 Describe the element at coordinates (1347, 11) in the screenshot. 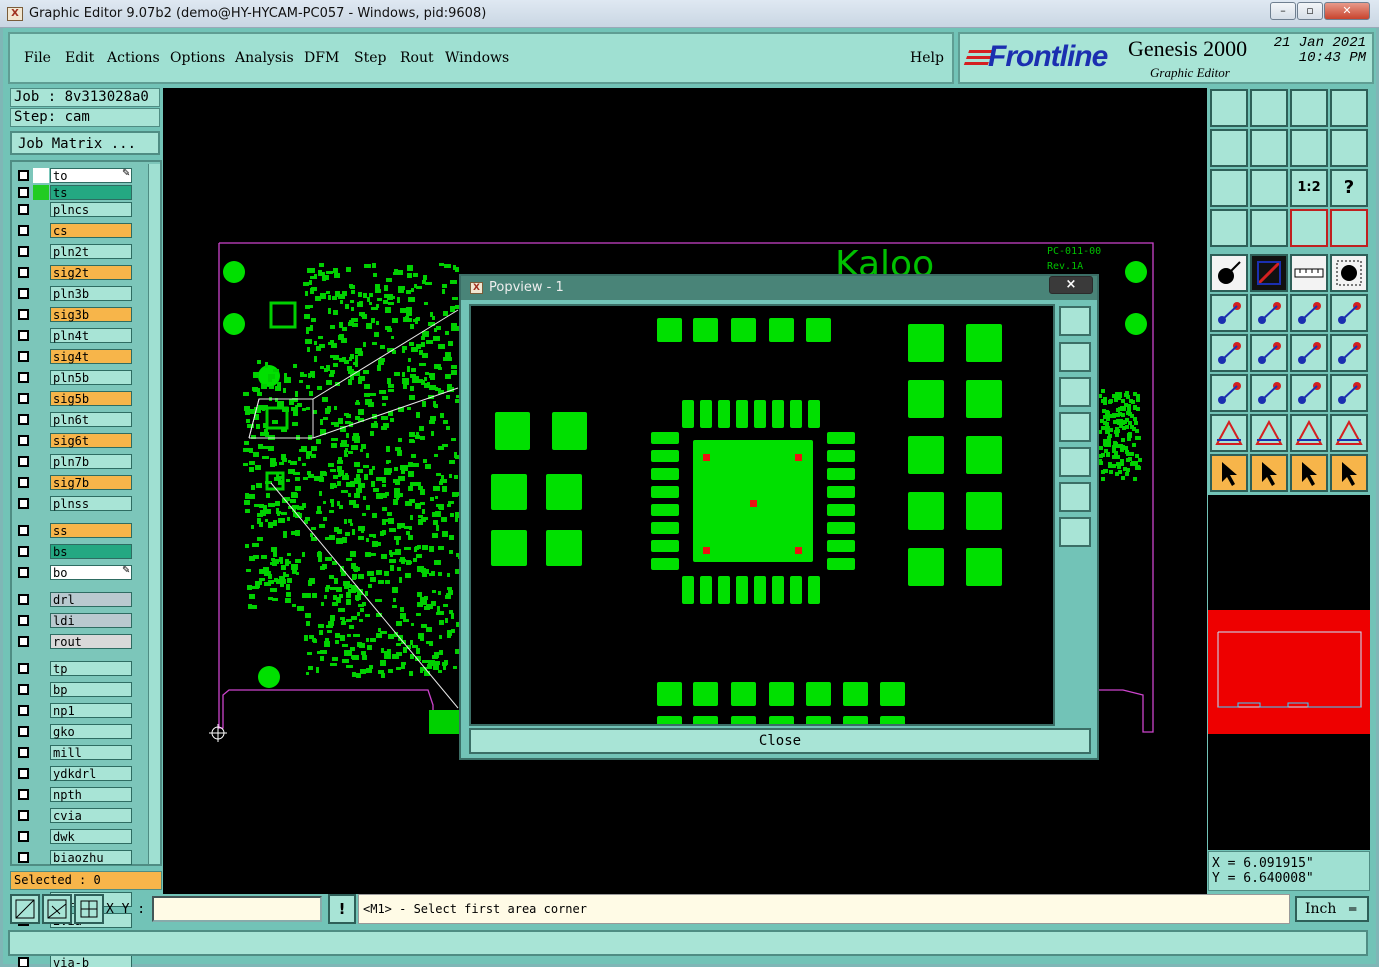

I see `window-close-button: ✕` at that location.